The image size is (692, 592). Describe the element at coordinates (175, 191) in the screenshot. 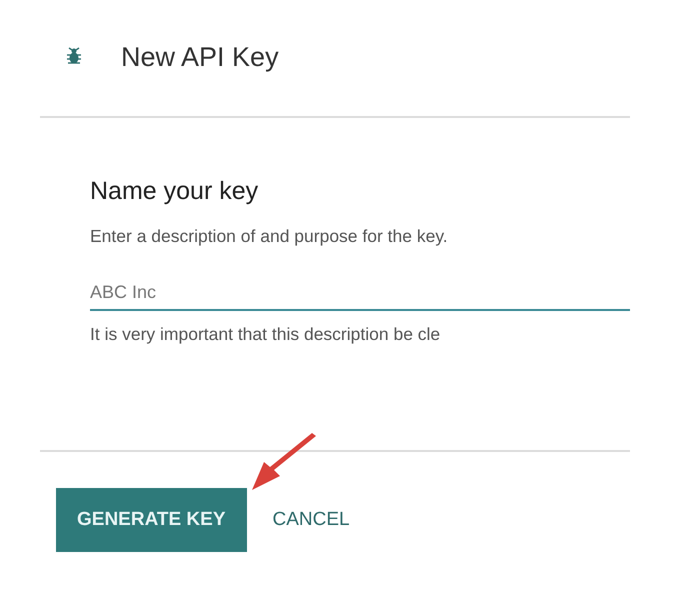

I see `section-heading: Name your key` at that location.